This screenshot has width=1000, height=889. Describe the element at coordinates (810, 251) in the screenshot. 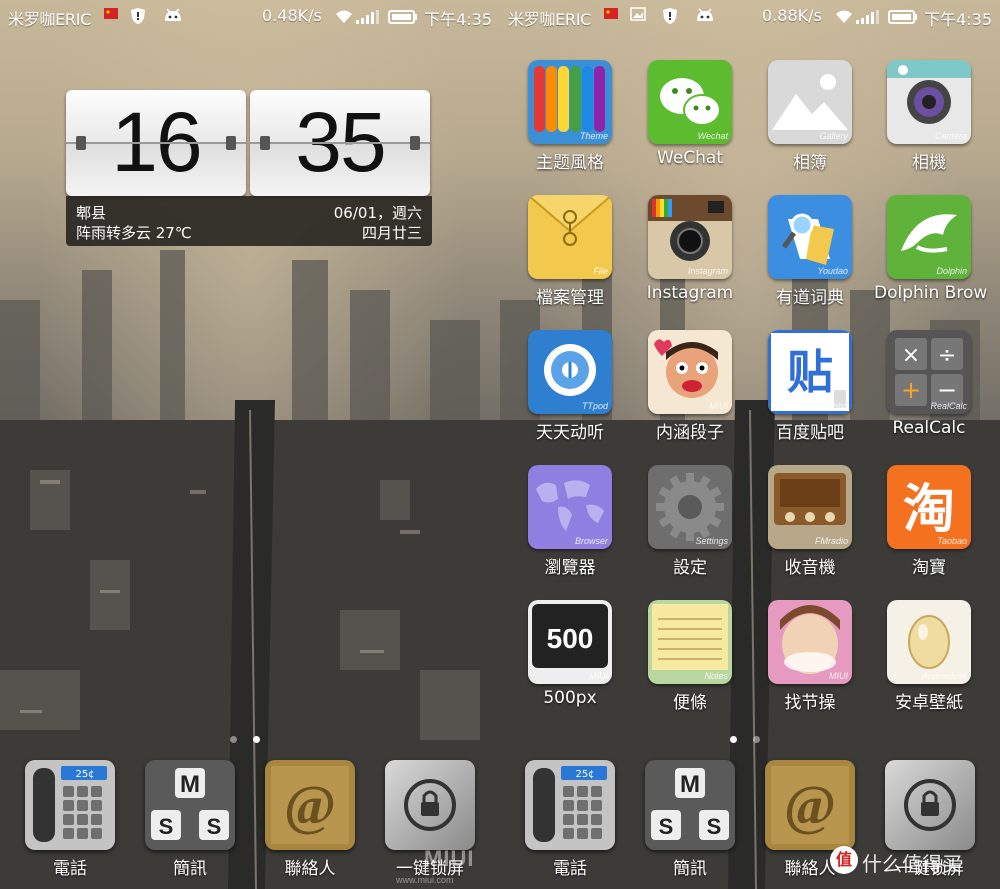

I see `app-youdao: Youdao 有道词典` at that location.